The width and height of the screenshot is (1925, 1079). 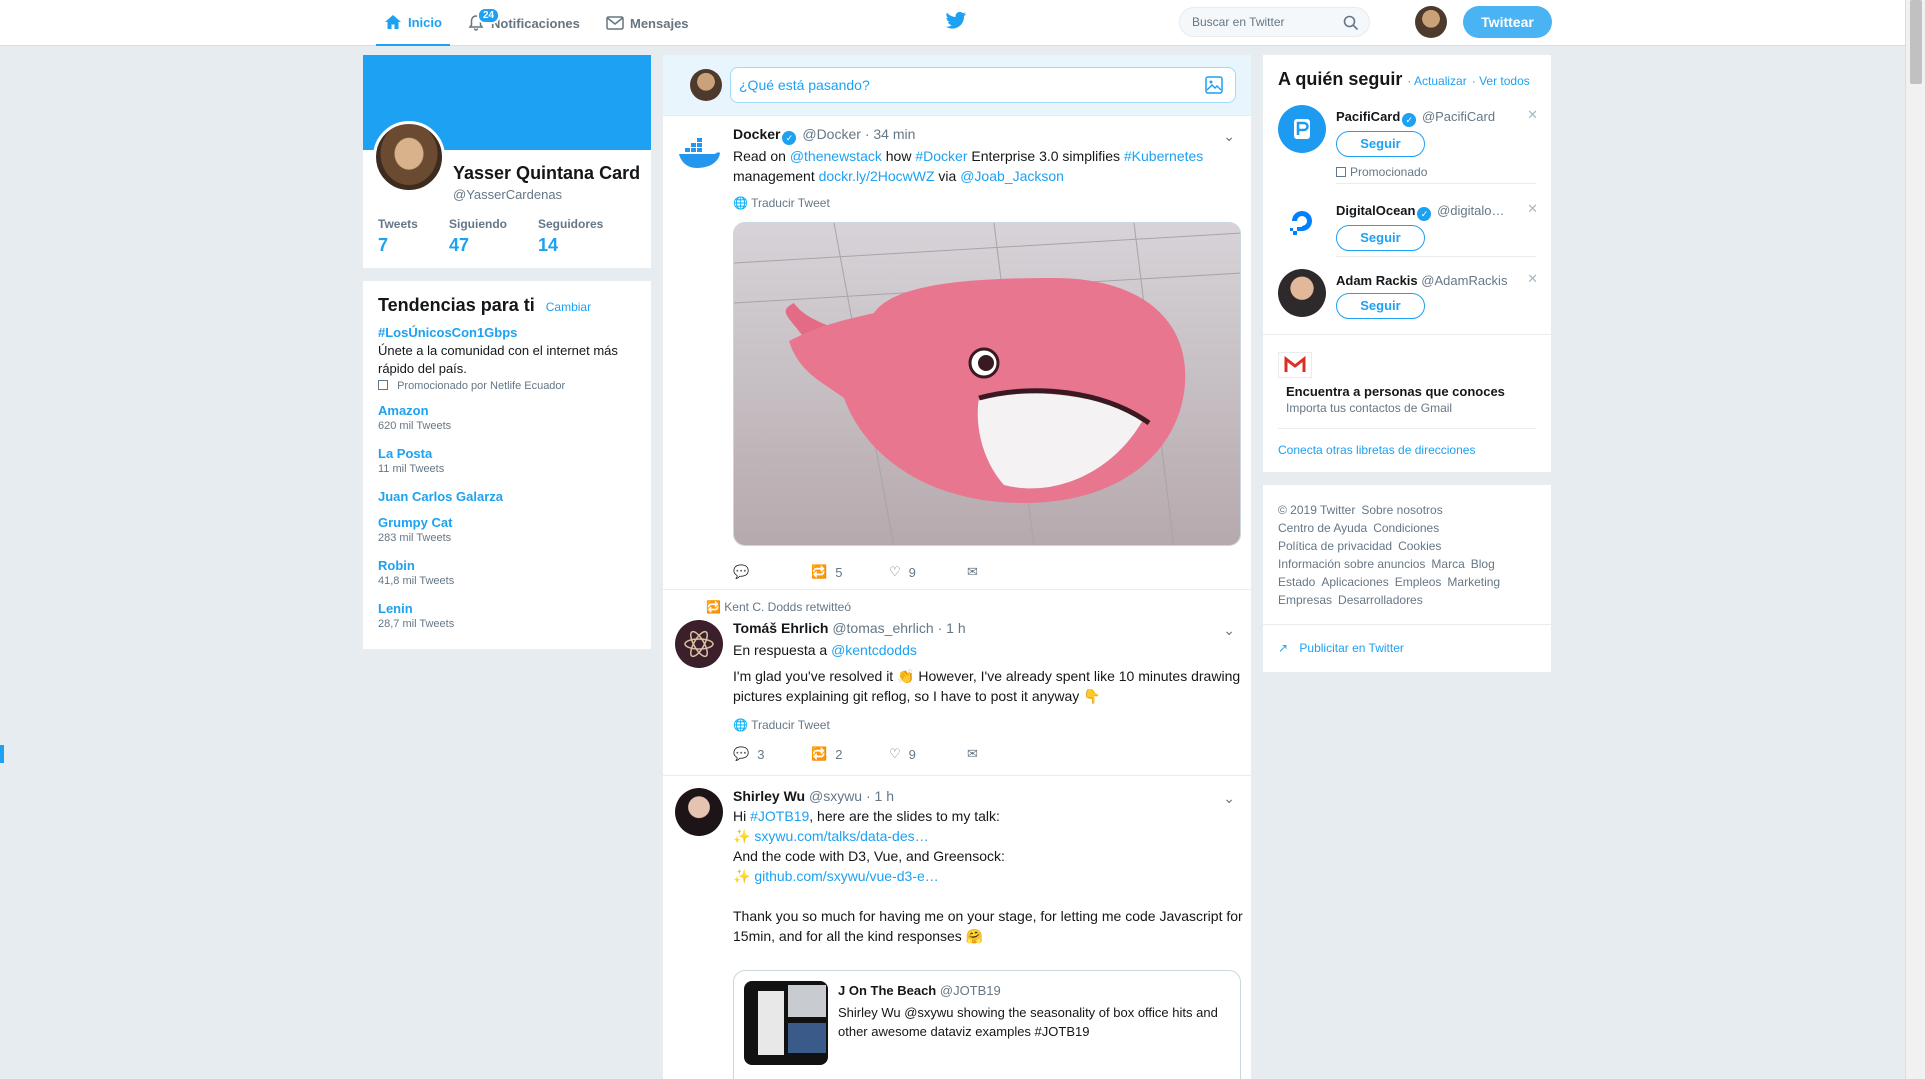 What do you see at coordinates (779, 816) in the screenshot?
I see `hashtag-link: #JOTB19` at bounding box center [779, 816].